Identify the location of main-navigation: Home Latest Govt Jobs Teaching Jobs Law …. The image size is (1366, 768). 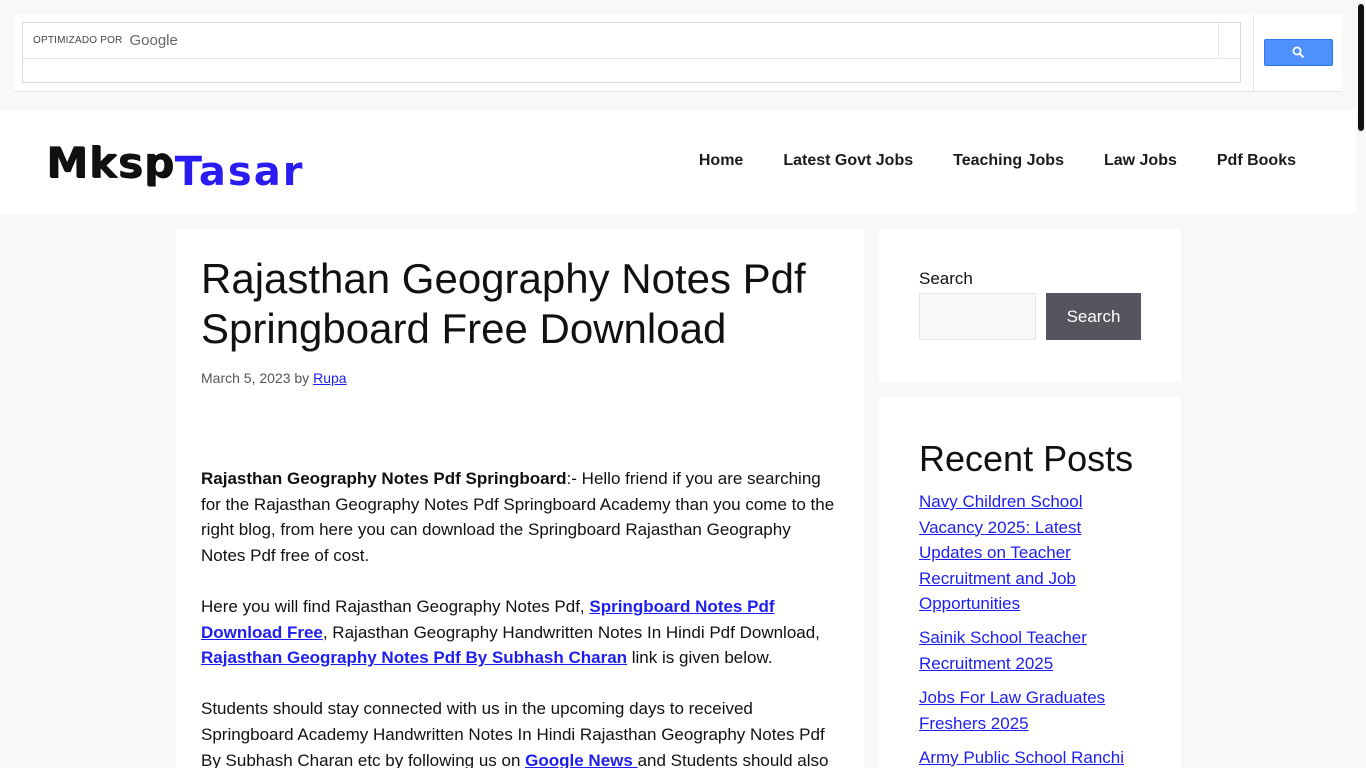
(997, 161).